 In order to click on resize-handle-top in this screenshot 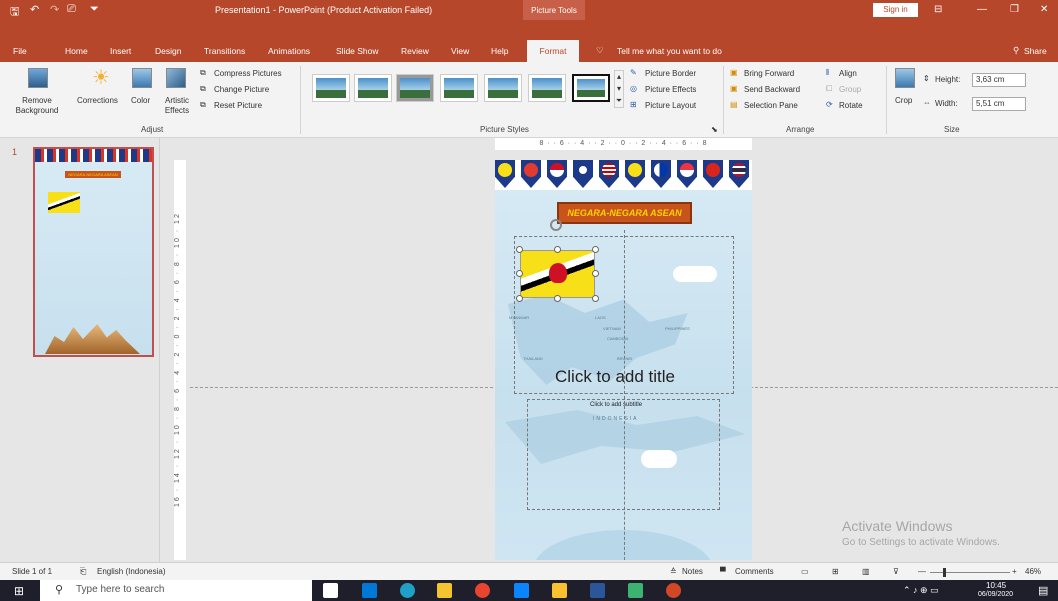, I will do `click(557, 249)`.